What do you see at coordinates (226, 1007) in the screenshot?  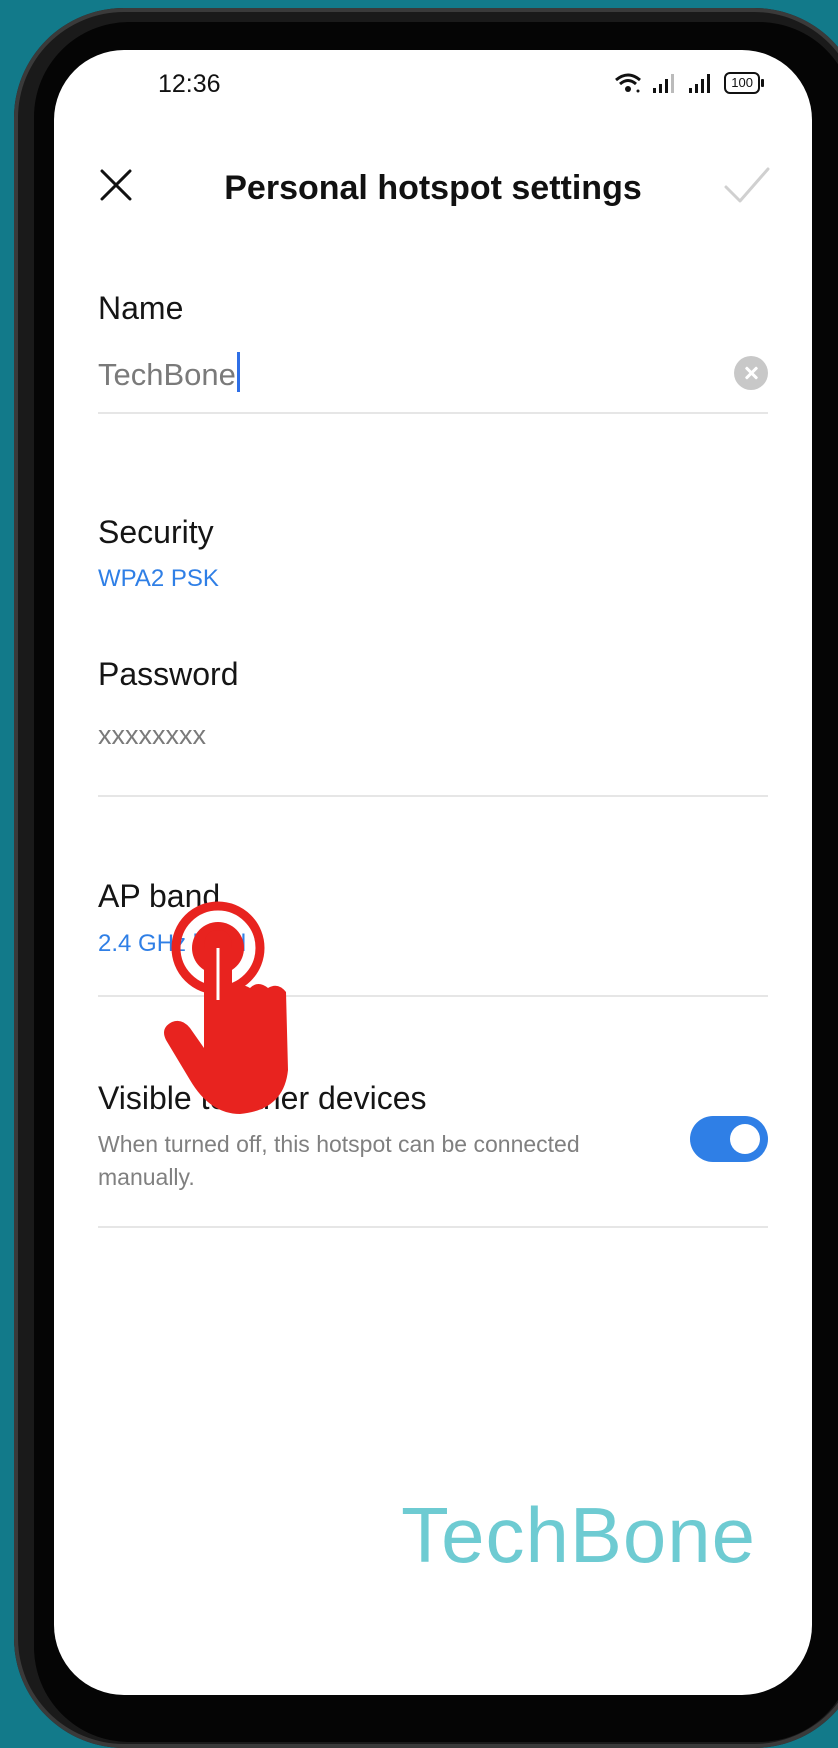 I see `tap-hand-icon` at bounding box center [226, 1007].